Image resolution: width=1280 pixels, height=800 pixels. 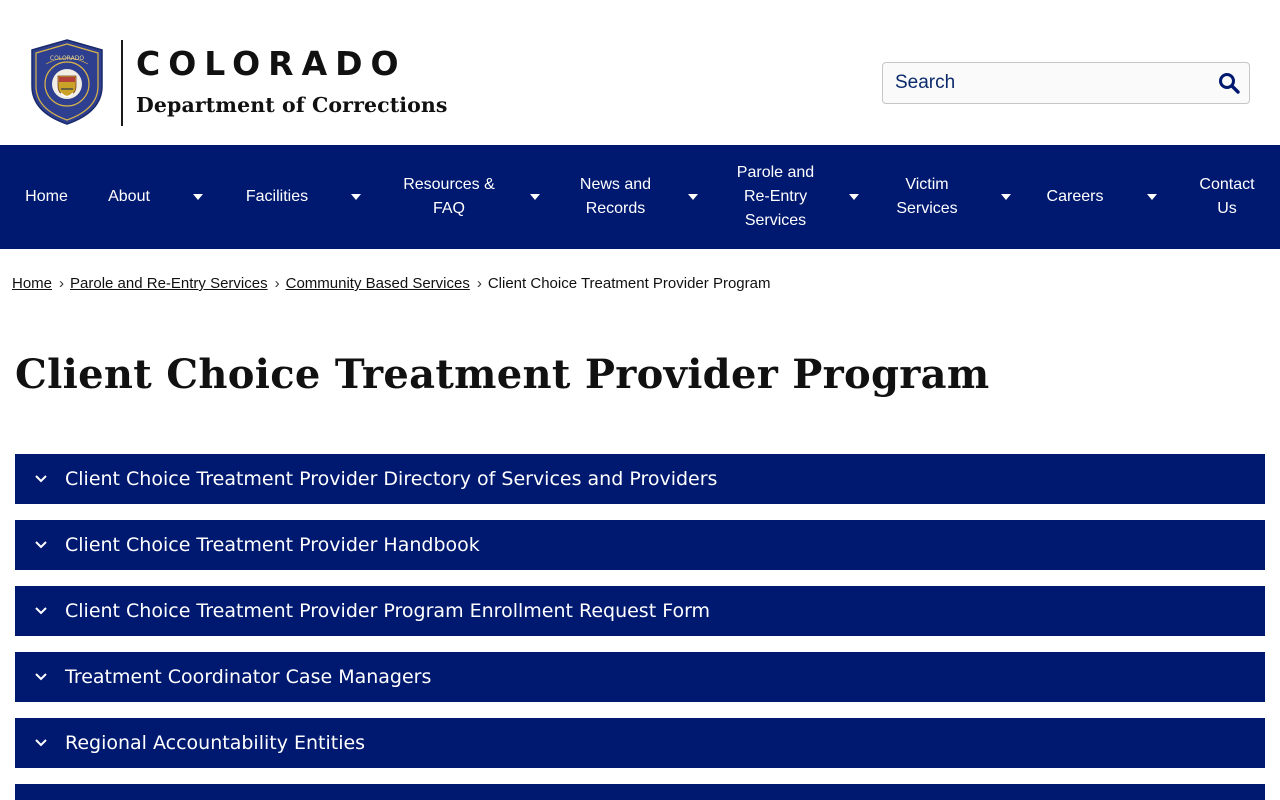 I want to click on accordion-partial, so click(x=640, y=792).